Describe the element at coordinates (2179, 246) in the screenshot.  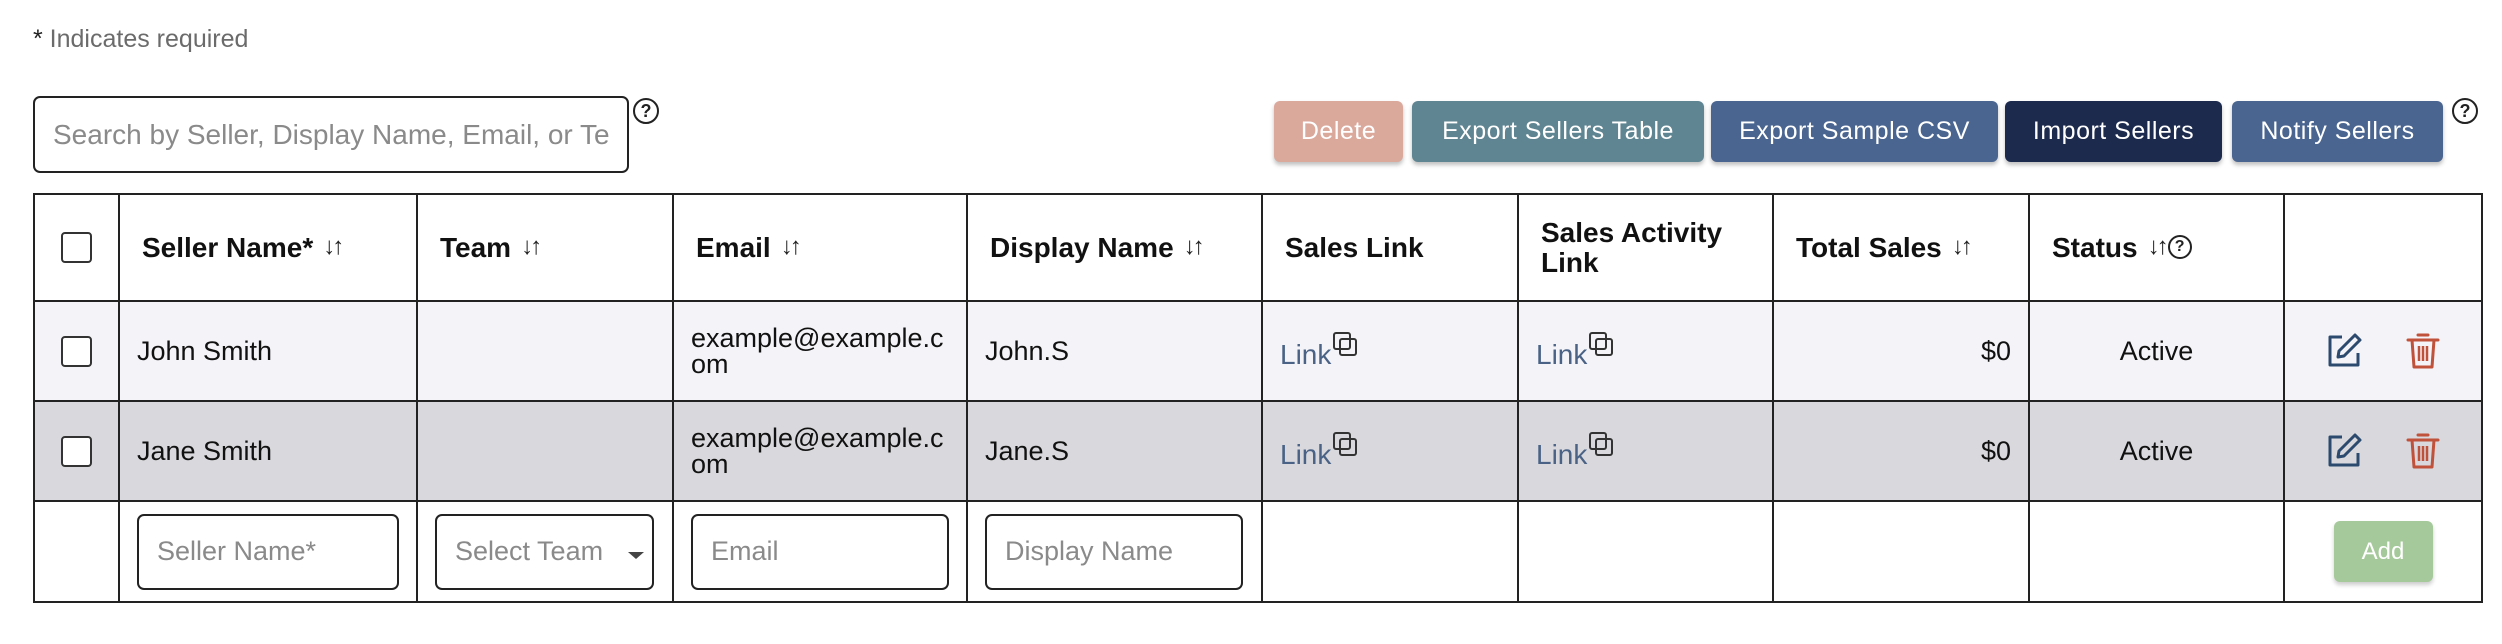
I see `status-help-icon: ?` at that location.